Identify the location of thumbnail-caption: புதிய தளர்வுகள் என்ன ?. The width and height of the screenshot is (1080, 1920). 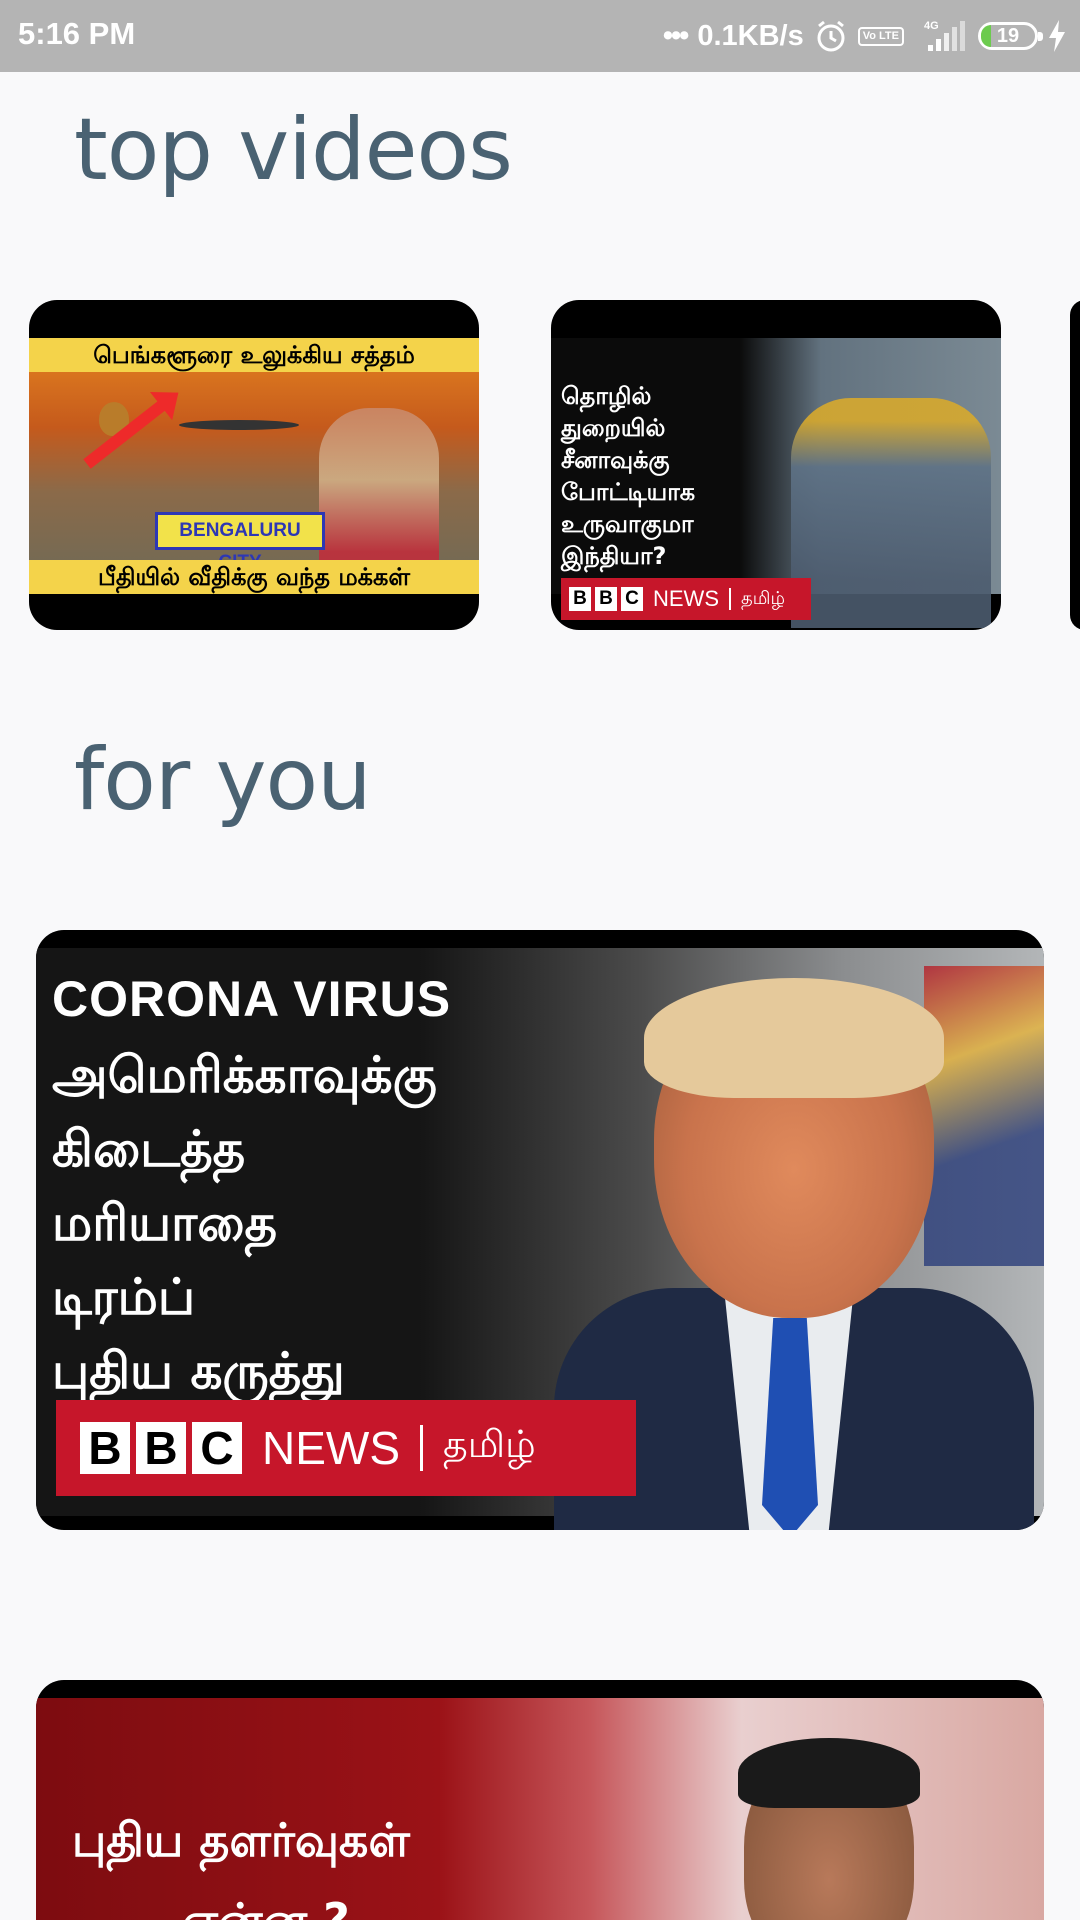
(241, 1860).